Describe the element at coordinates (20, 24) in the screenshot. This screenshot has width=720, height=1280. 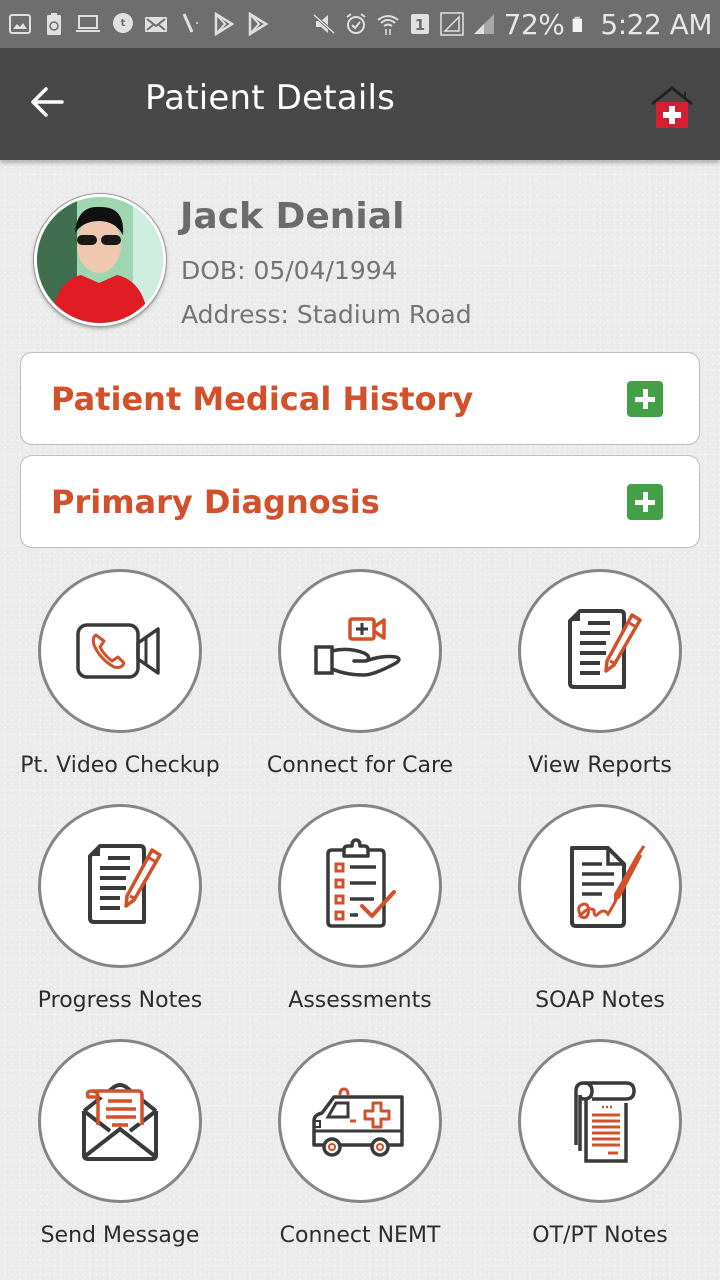
I see `gallery-icon` at that location.